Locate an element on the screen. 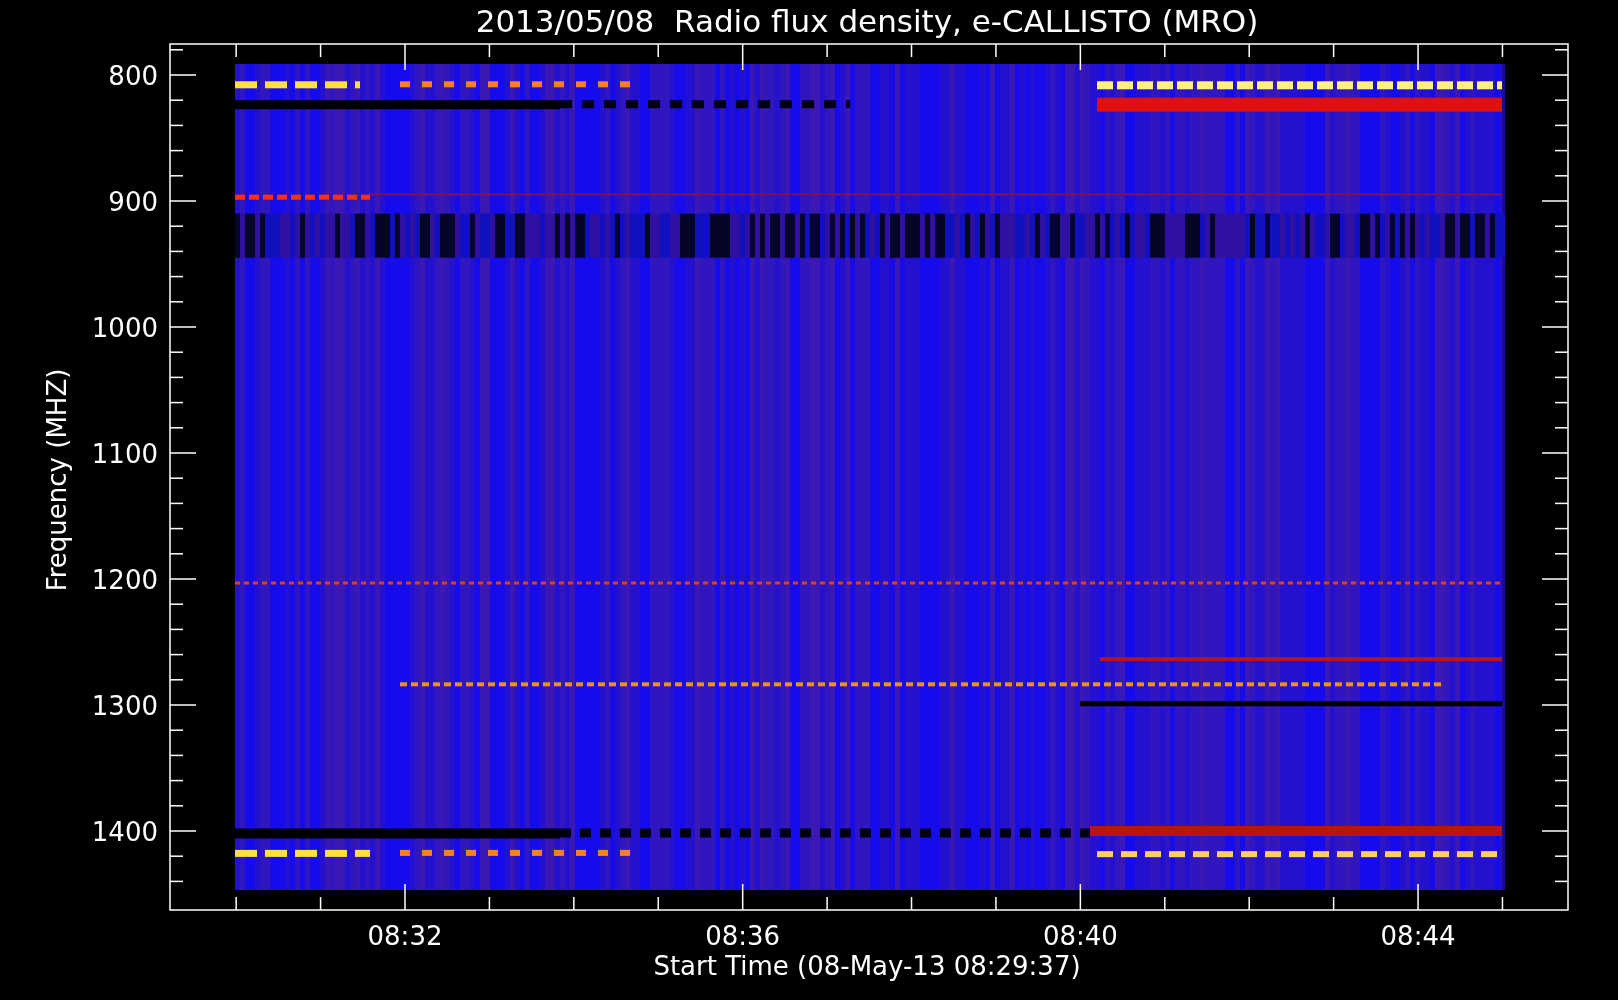 Image resolution: width=1618 pixels, height=1000 pixels. y-tick-label: 1400 is located at coordinates (124, 832).